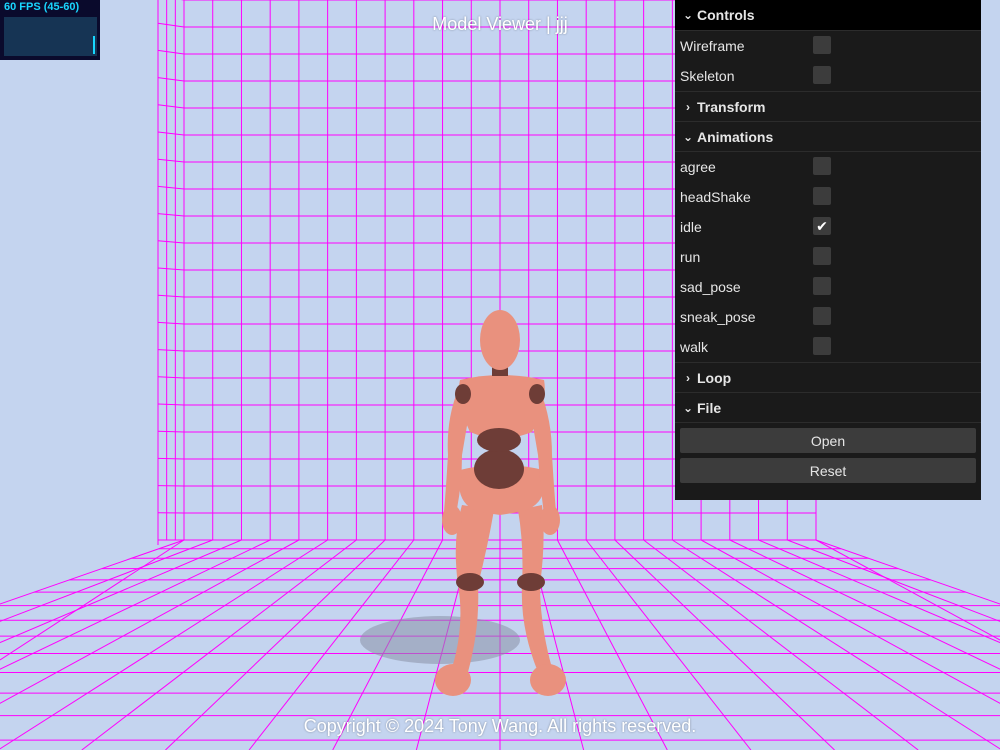 The height and width of the screenshot is (750, 1000). I want to click on wireframe-checkbox, so click(822, 45).